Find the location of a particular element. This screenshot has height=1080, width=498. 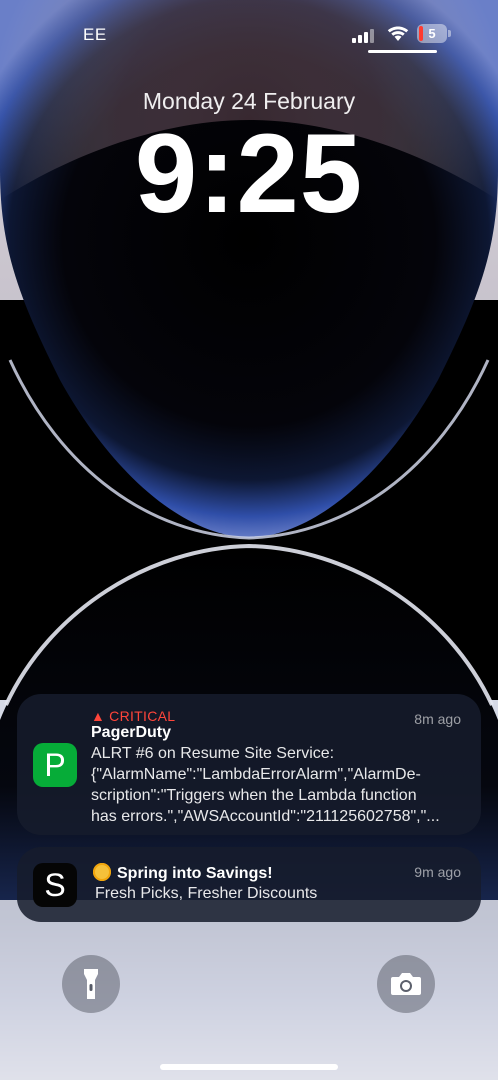

notification-body: Fresh Picks, Fresher Discounts is located at coordinates (206, 893).